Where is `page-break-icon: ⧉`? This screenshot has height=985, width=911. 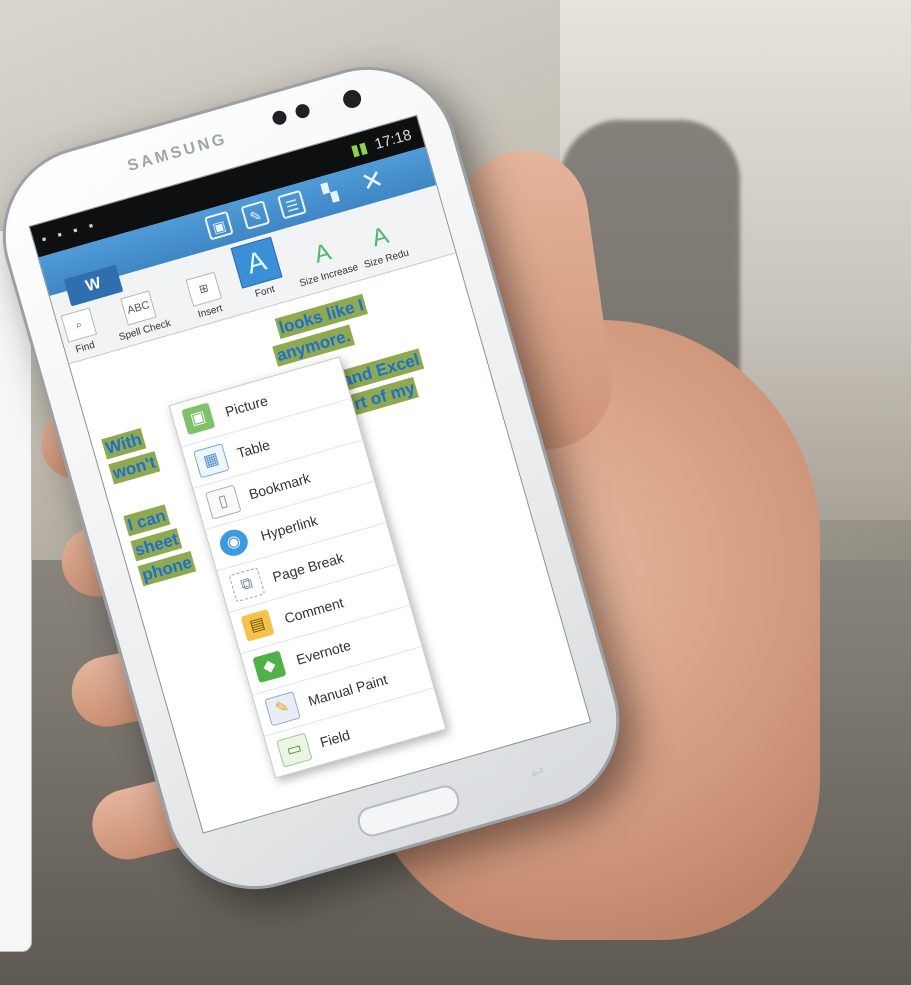
page-break-icon: ⧉ is located at coordinates (247, 585).